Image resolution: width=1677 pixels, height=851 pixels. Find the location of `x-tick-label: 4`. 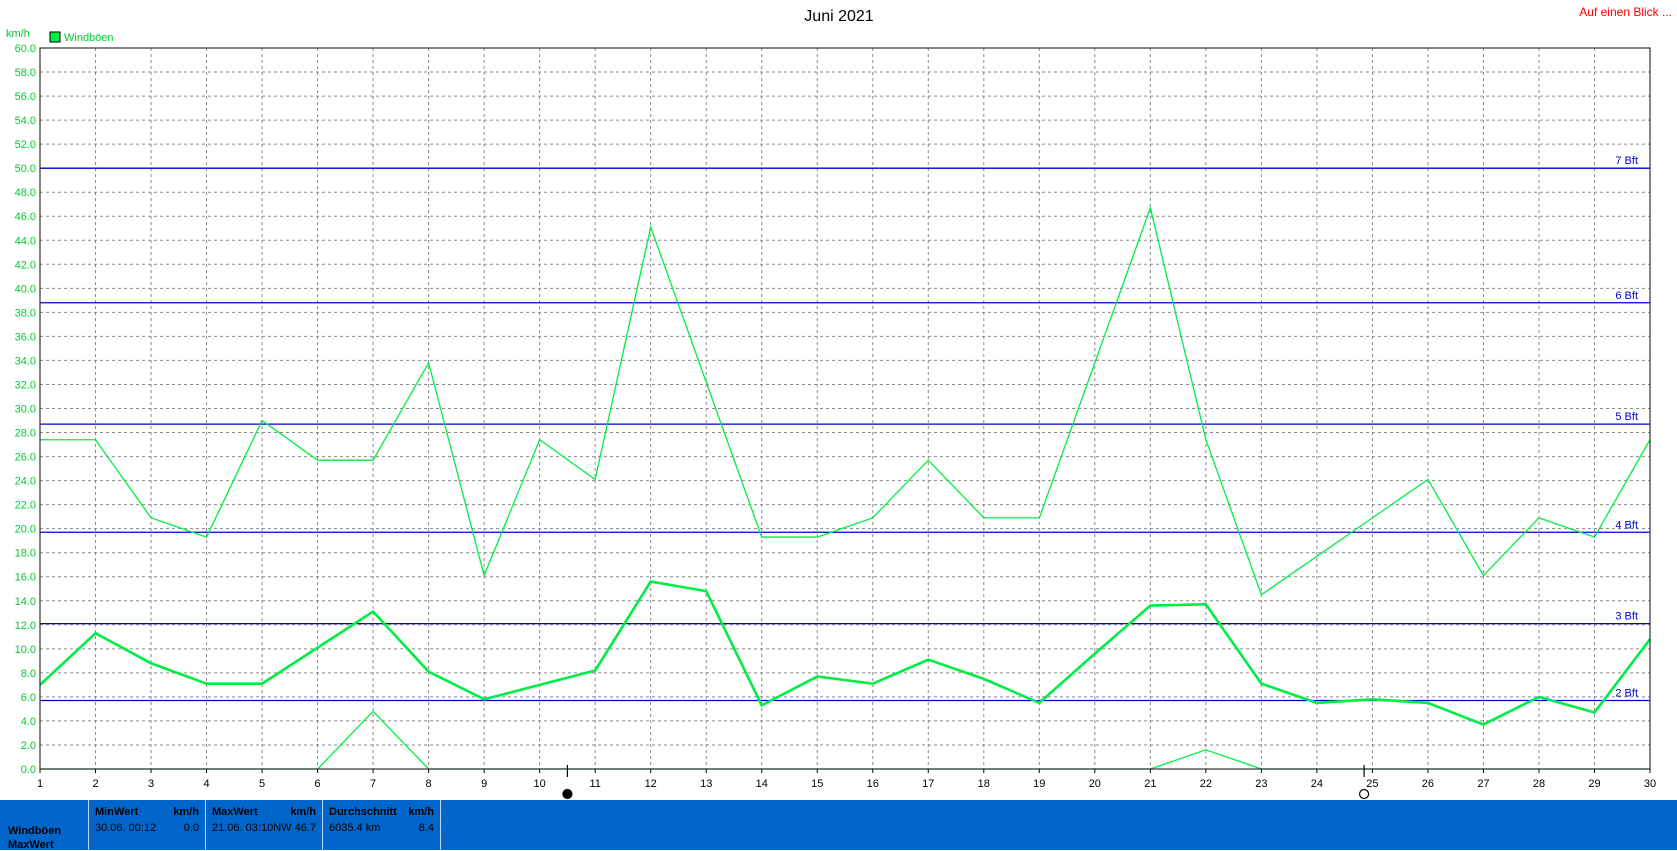

x-tick-label: 4 is located at coordinates (206, 784).